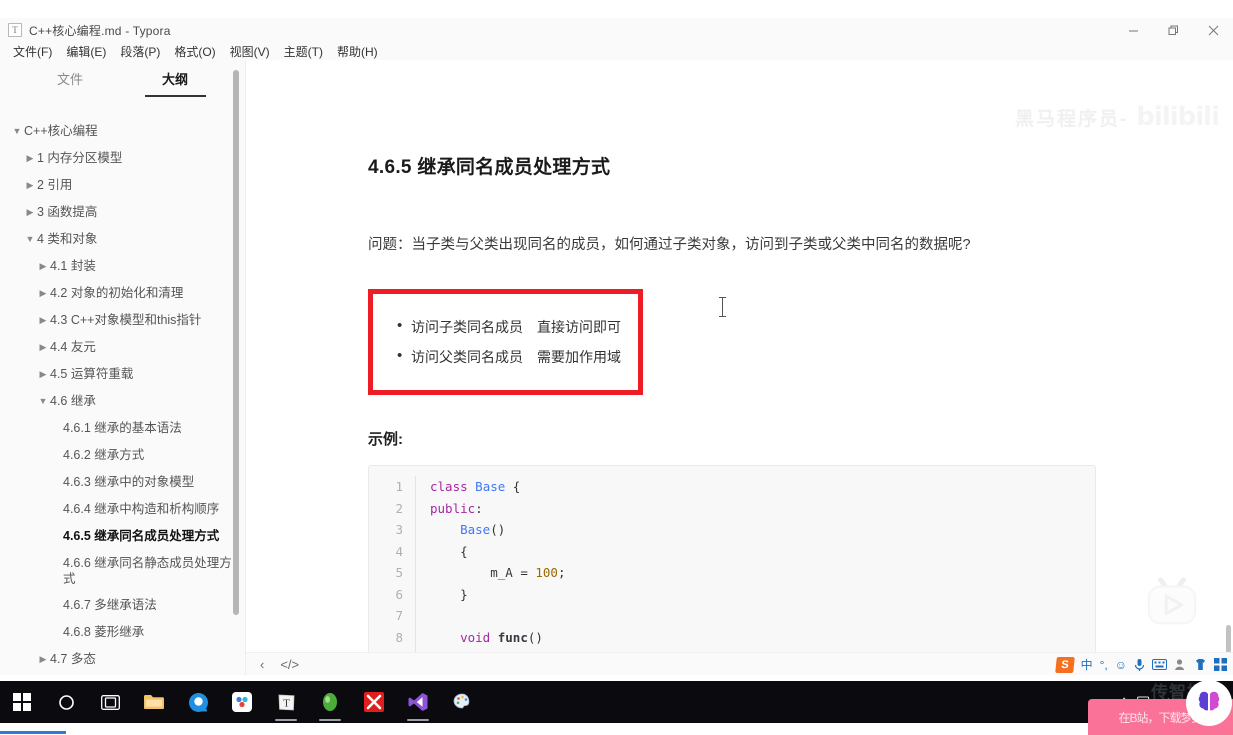 This screenshot has height=735, width=1233. Describe the element at coordinates (86, 51) in the screenshot. I see `menu-edit: 编辑(E)` at that location.